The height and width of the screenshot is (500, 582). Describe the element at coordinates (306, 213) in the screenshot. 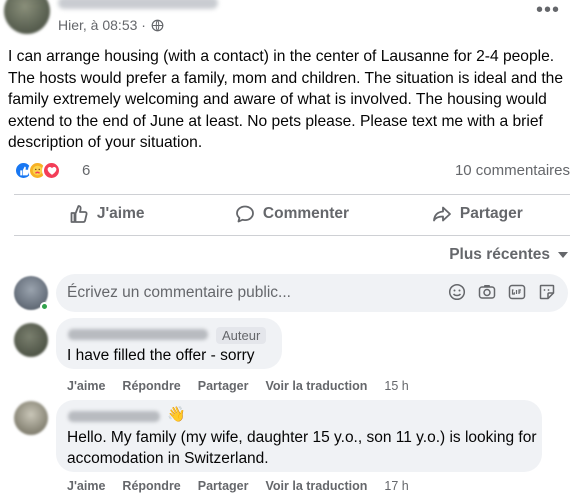

I see `comment-button-label: Commenter` at that location.